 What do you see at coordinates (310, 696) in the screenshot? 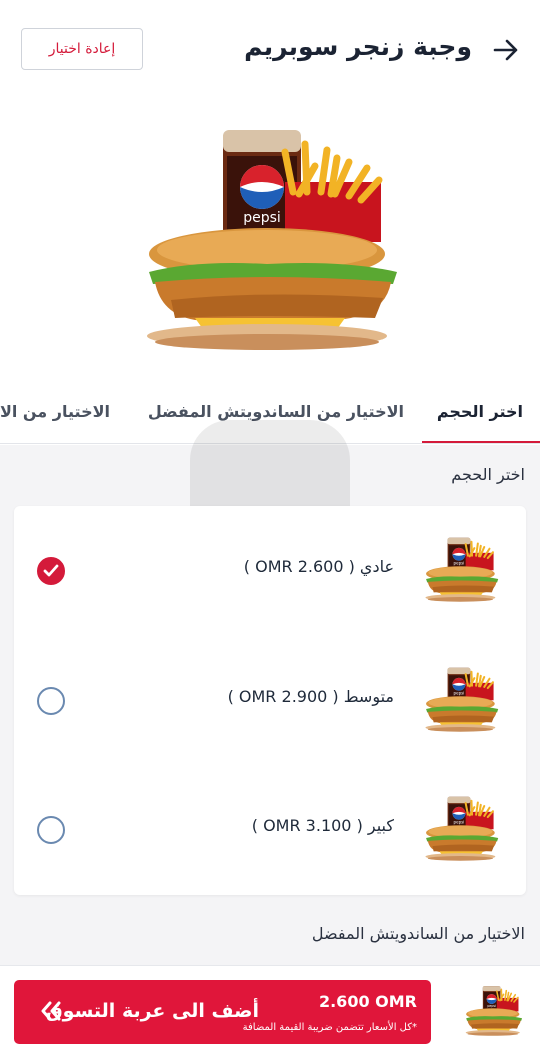
I see `size-option-label: متوسط ( 2.900 OMR )` at bounding box center [310, 696].